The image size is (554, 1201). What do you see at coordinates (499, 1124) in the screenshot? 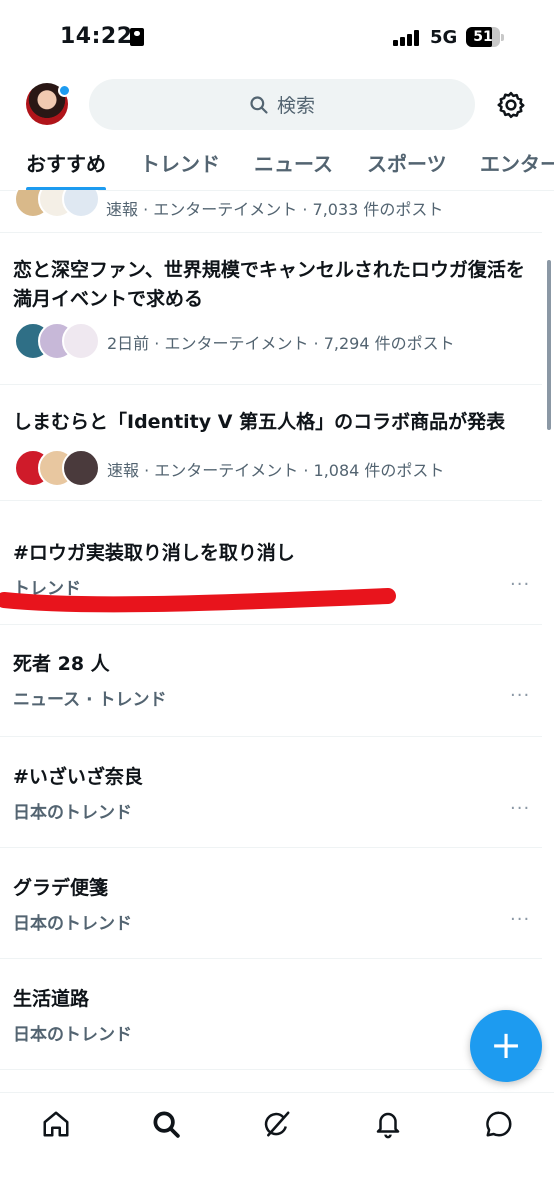
I see `message-icon` at bounding box center [499, 1124].